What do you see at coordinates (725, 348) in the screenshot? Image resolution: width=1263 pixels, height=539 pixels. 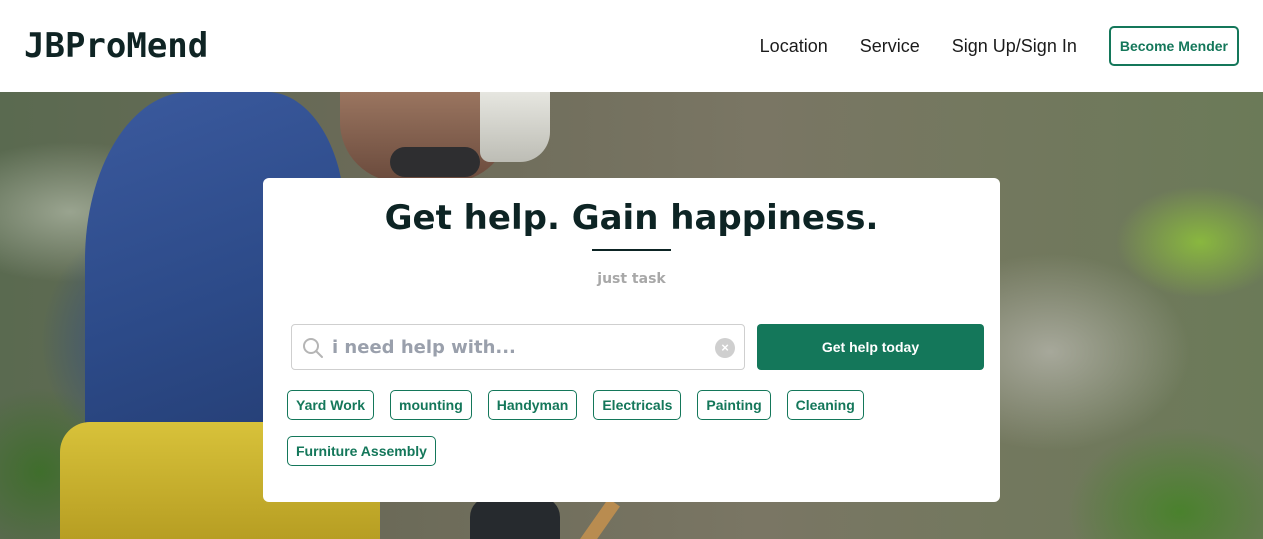 I see `clear-icon: ×` at bounding box center [725, 348].